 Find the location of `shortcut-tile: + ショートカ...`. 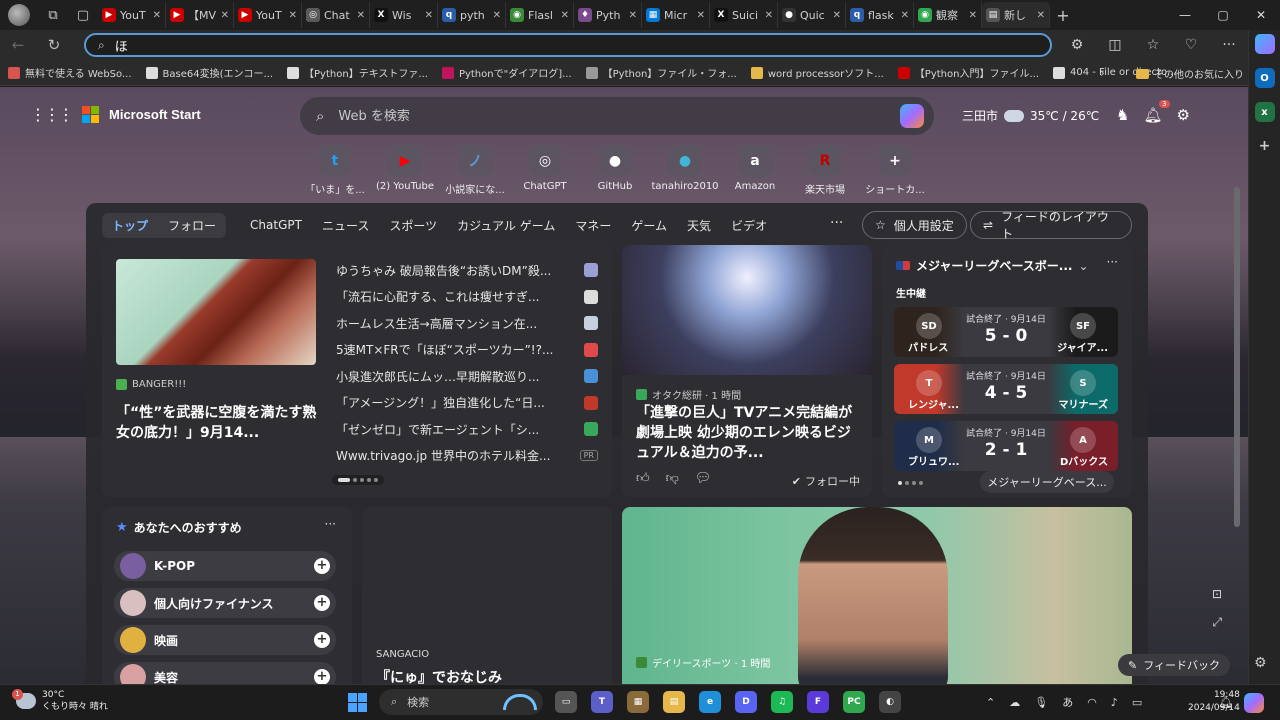

shortcut-tile: + ショートカ... is located at coordinates (895, 170).